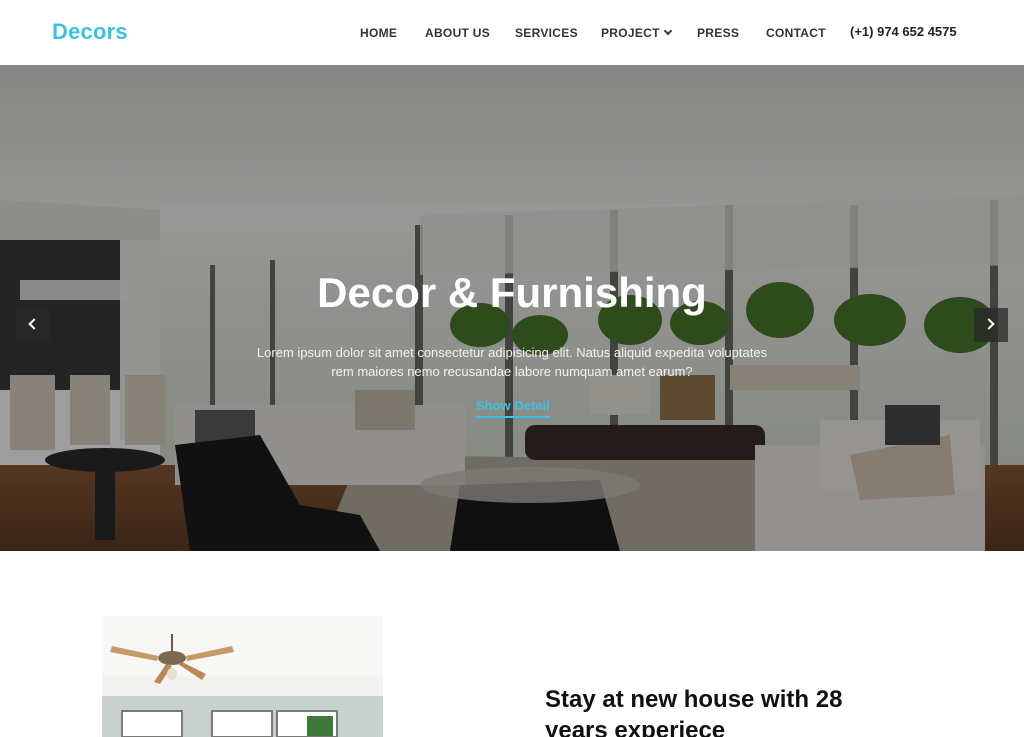 Image resolution: width=1024 pixels, height=737 pixels. I want to click on slider-next-button, so click(991, 325).